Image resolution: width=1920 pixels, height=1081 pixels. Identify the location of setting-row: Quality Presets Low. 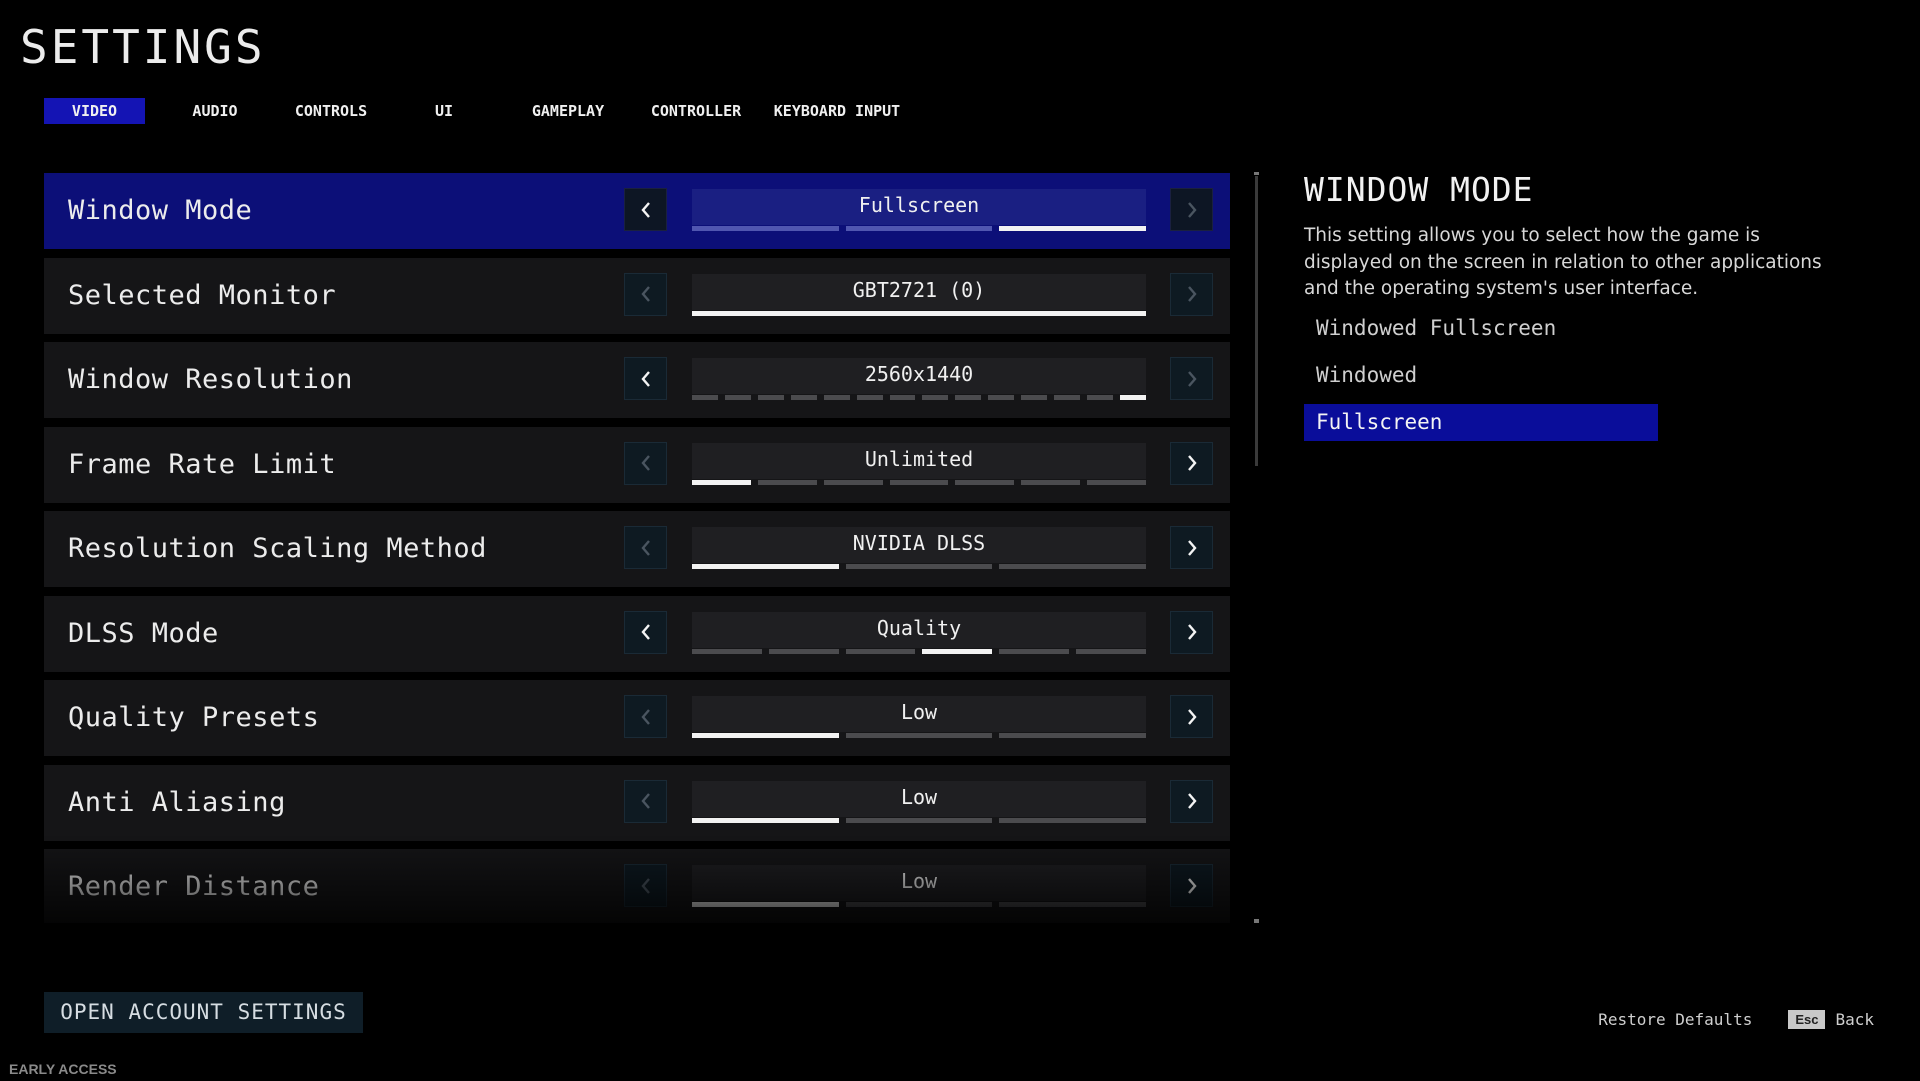
(637, 718).